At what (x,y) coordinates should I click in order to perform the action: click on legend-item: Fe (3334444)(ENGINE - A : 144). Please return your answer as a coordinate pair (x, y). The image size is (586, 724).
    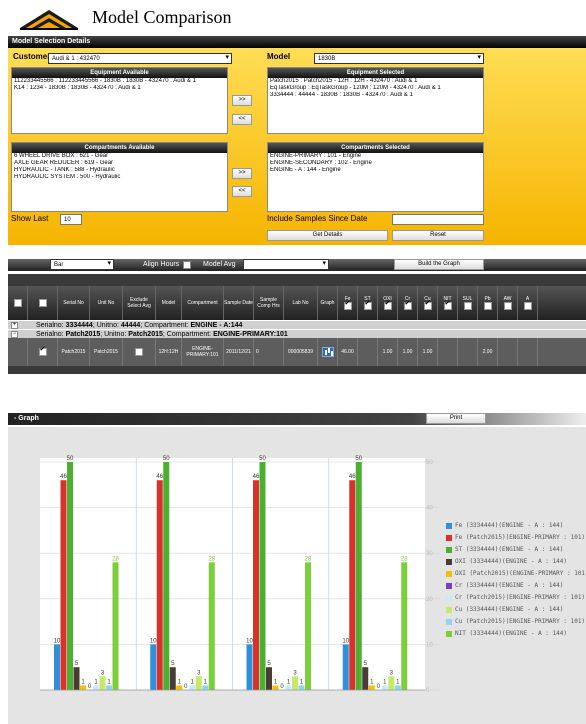
    Looking at the image, I should click on (516, 526).